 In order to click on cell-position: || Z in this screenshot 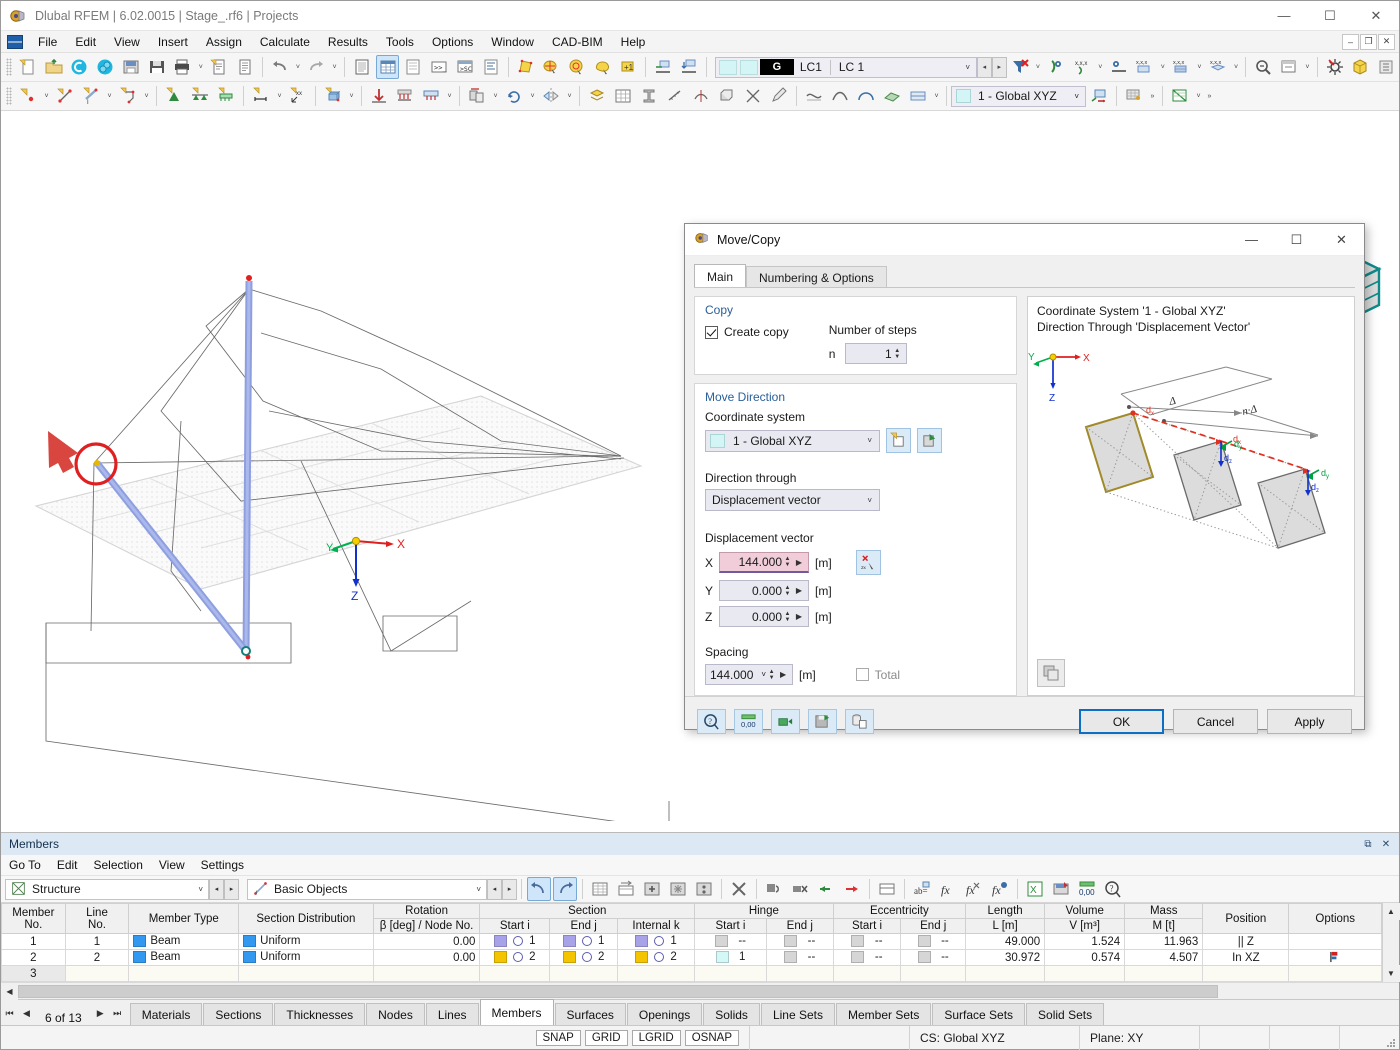, I will do `click(1246, 941)`.